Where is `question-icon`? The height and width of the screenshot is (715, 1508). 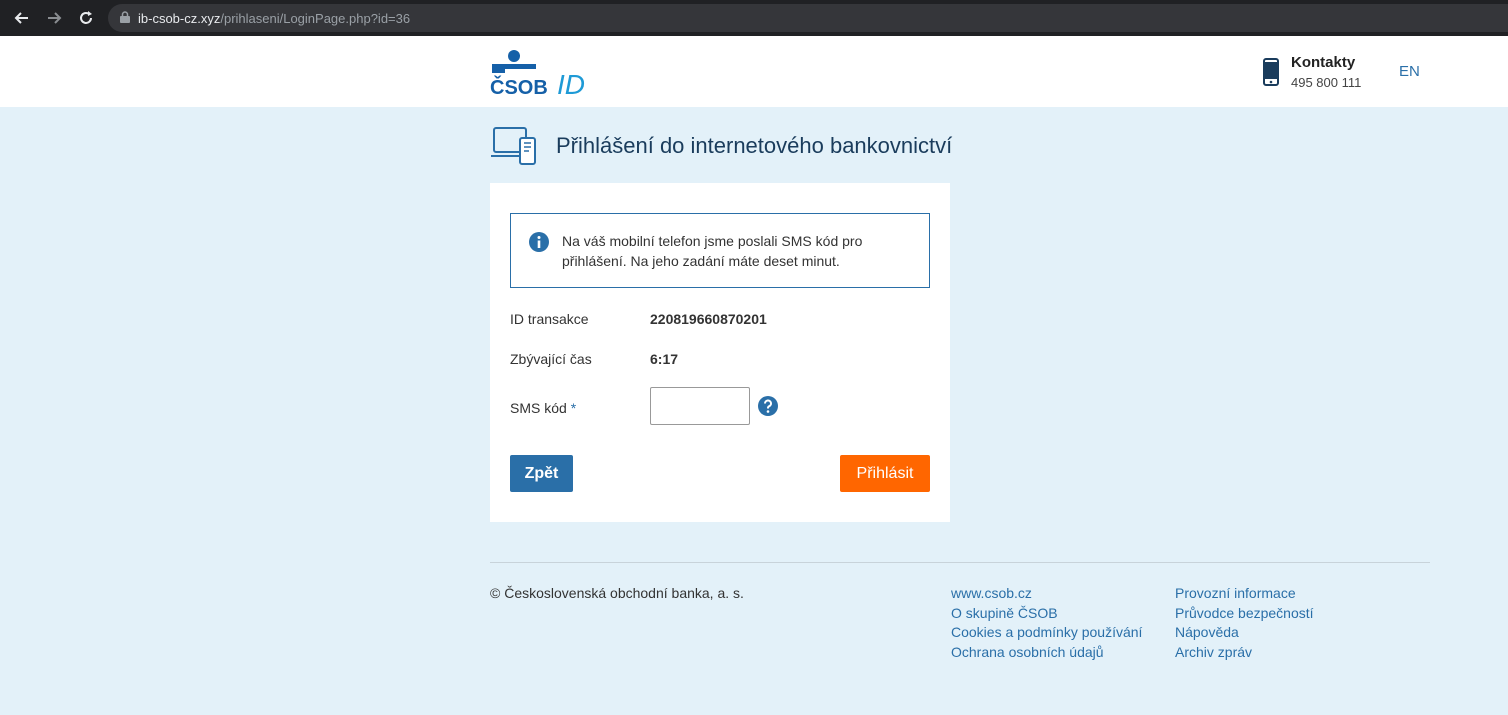 question-icon is located at coordinates (768, 406).